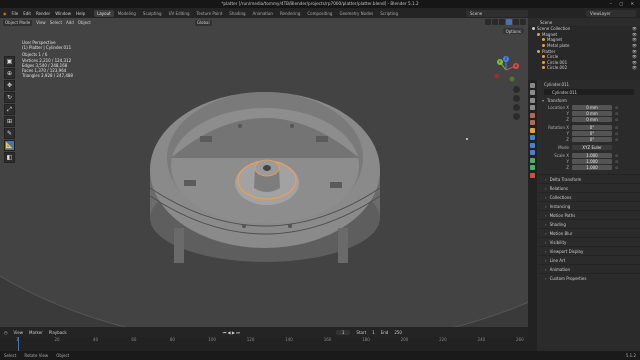 This screenshot has height=360, width=640. What do you see at coordinates (592, 127) in the screenshot?
I see `rotation-x-field: 0°` at bounding box center [592, 127].